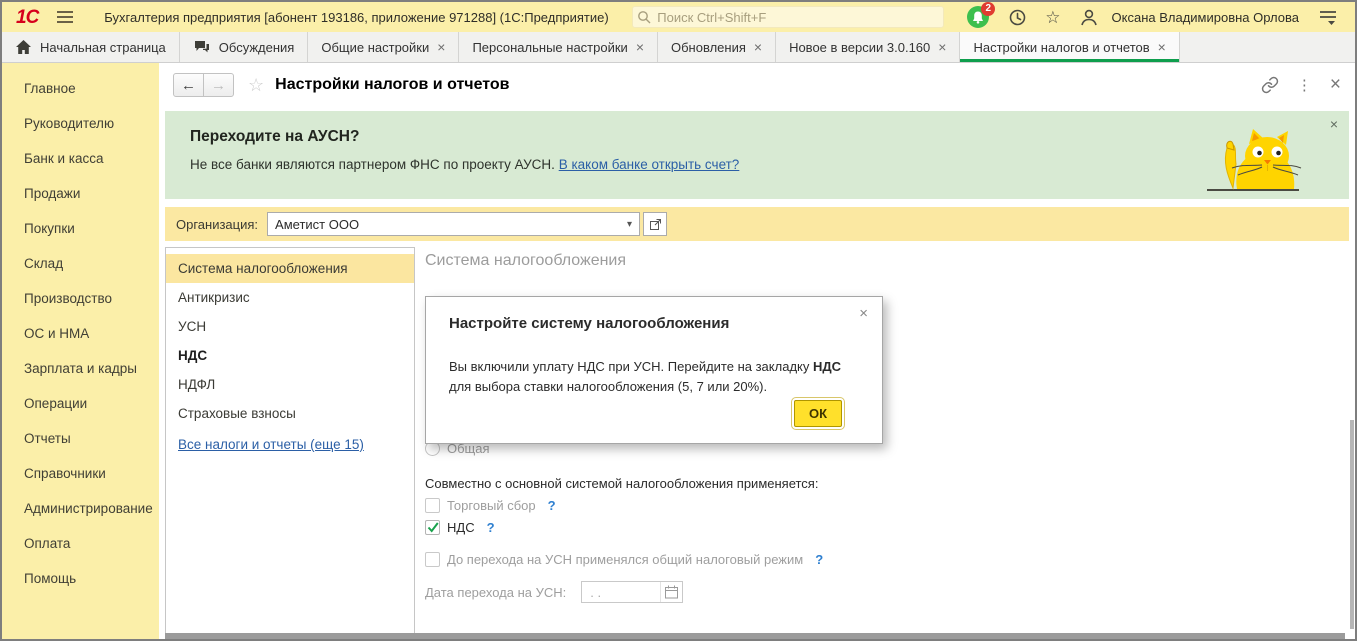 The image size is (1357, 641). What do you see at coordinates (461, 527) in the screenshot?
I see `checkbox-vat-label: НДС` at bounding box center [461, 527].